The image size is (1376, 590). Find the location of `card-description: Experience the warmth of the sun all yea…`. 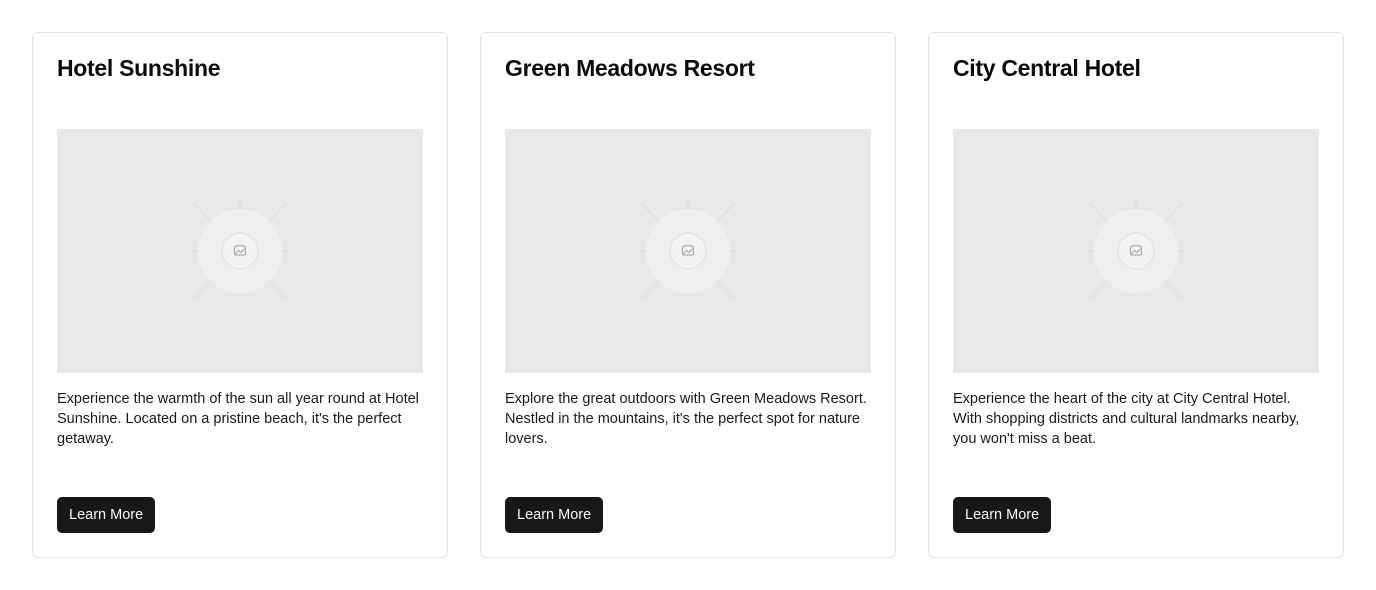

card-description: Experience the warmth of the sun all yea… is located at coordinates (238, 419).